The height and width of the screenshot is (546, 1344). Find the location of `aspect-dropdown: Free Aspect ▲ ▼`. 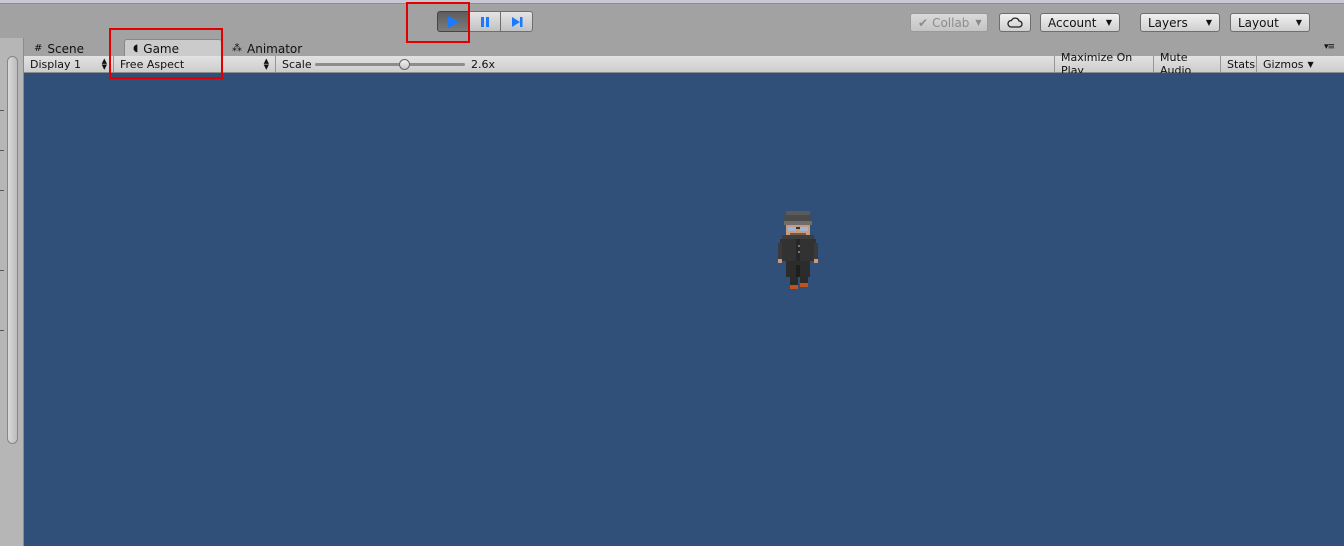

aspect-dropdown: Free Aspect ▲ ▼ is located at coordinates (195, 64).